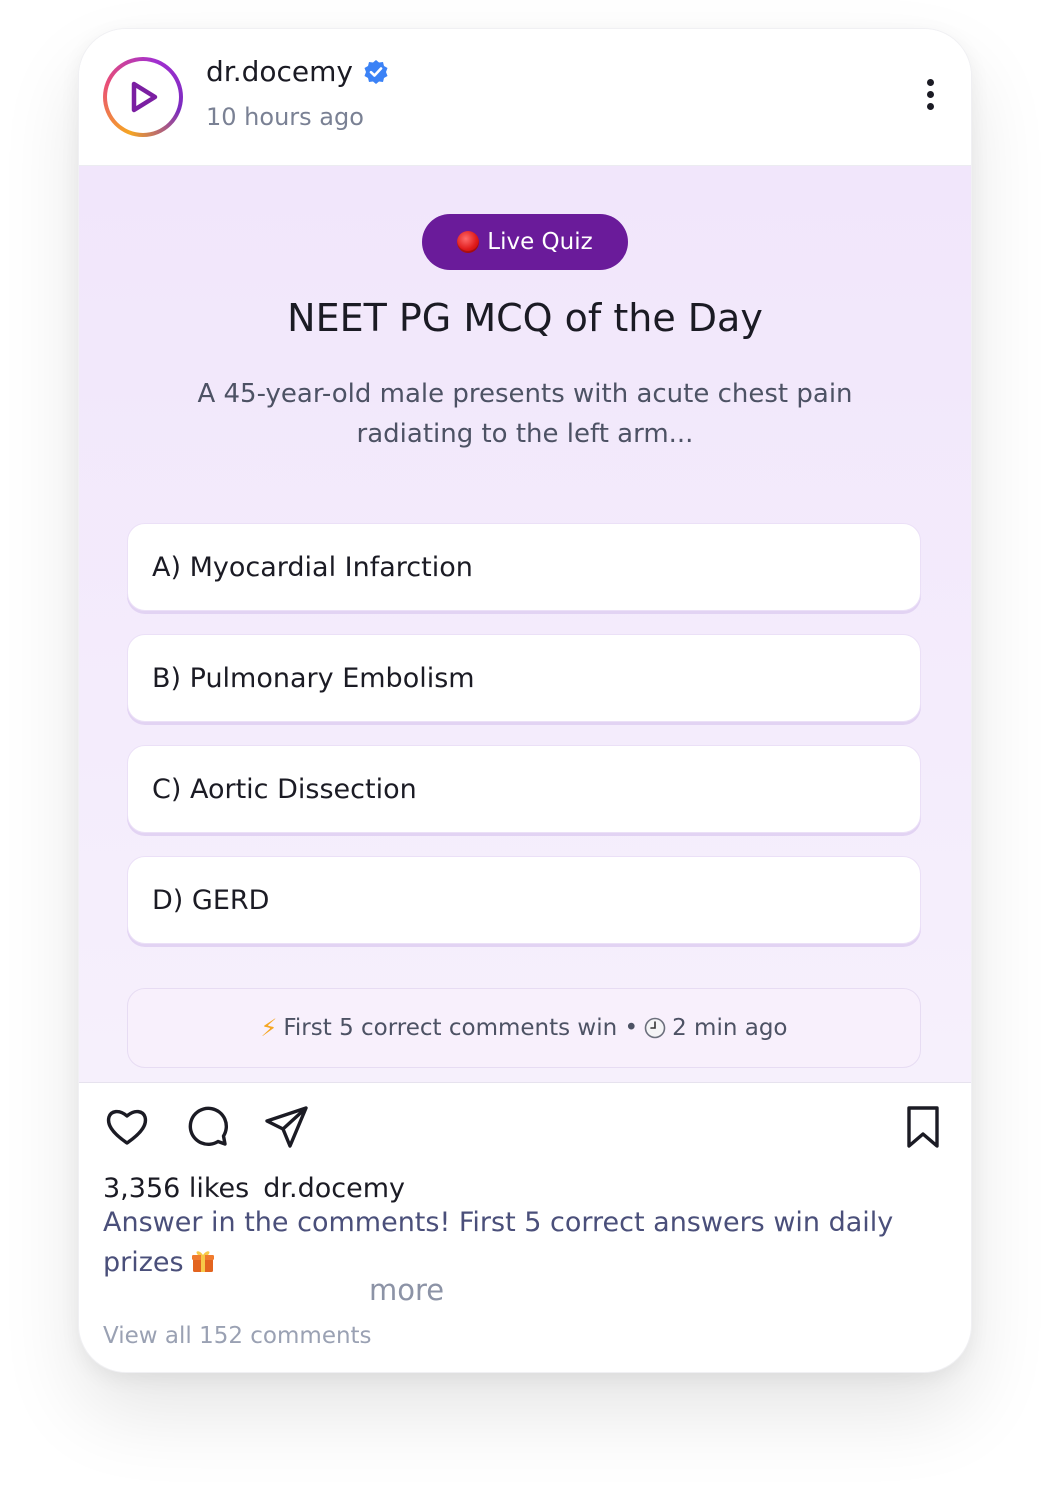  Describe the element at coordinates (468, 242) in the screenshot. I see `live-dot-icon` at that location.